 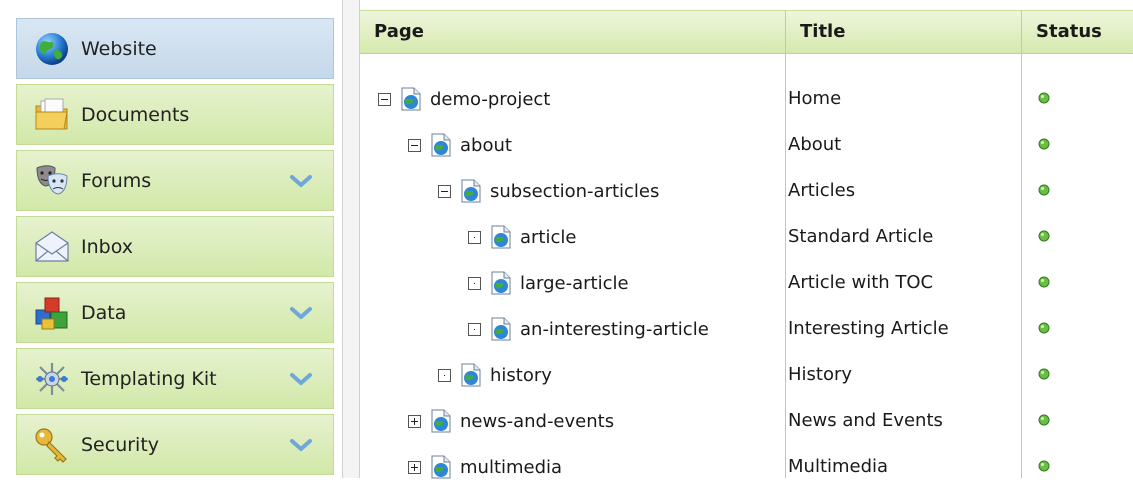 I want to click on page-cell: article, so click(x=522, y=237).